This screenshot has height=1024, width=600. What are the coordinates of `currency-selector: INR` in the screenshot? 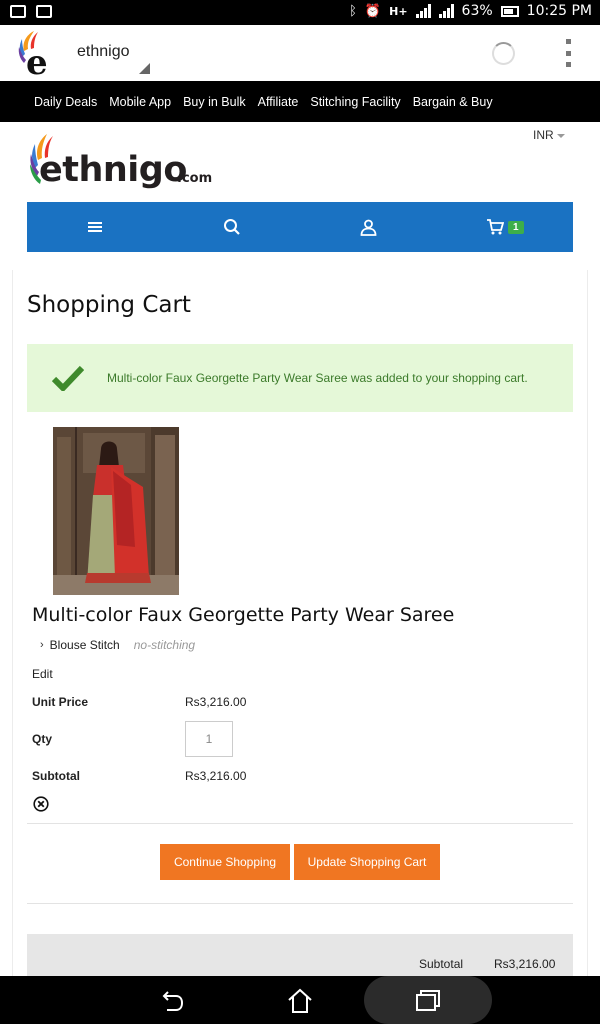 It's located at (549, 135).